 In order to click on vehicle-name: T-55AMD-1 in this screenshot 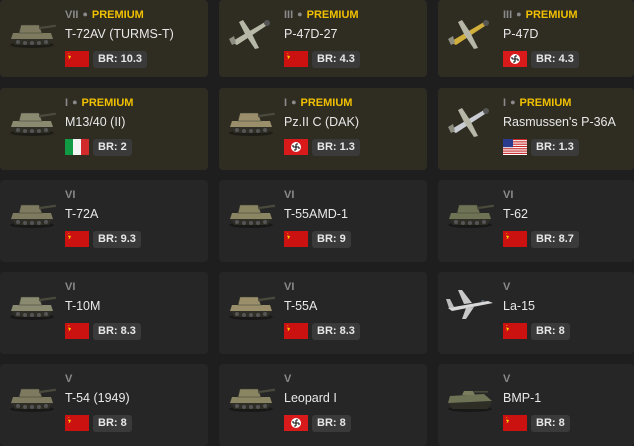, I will do `click(316, 214)`.